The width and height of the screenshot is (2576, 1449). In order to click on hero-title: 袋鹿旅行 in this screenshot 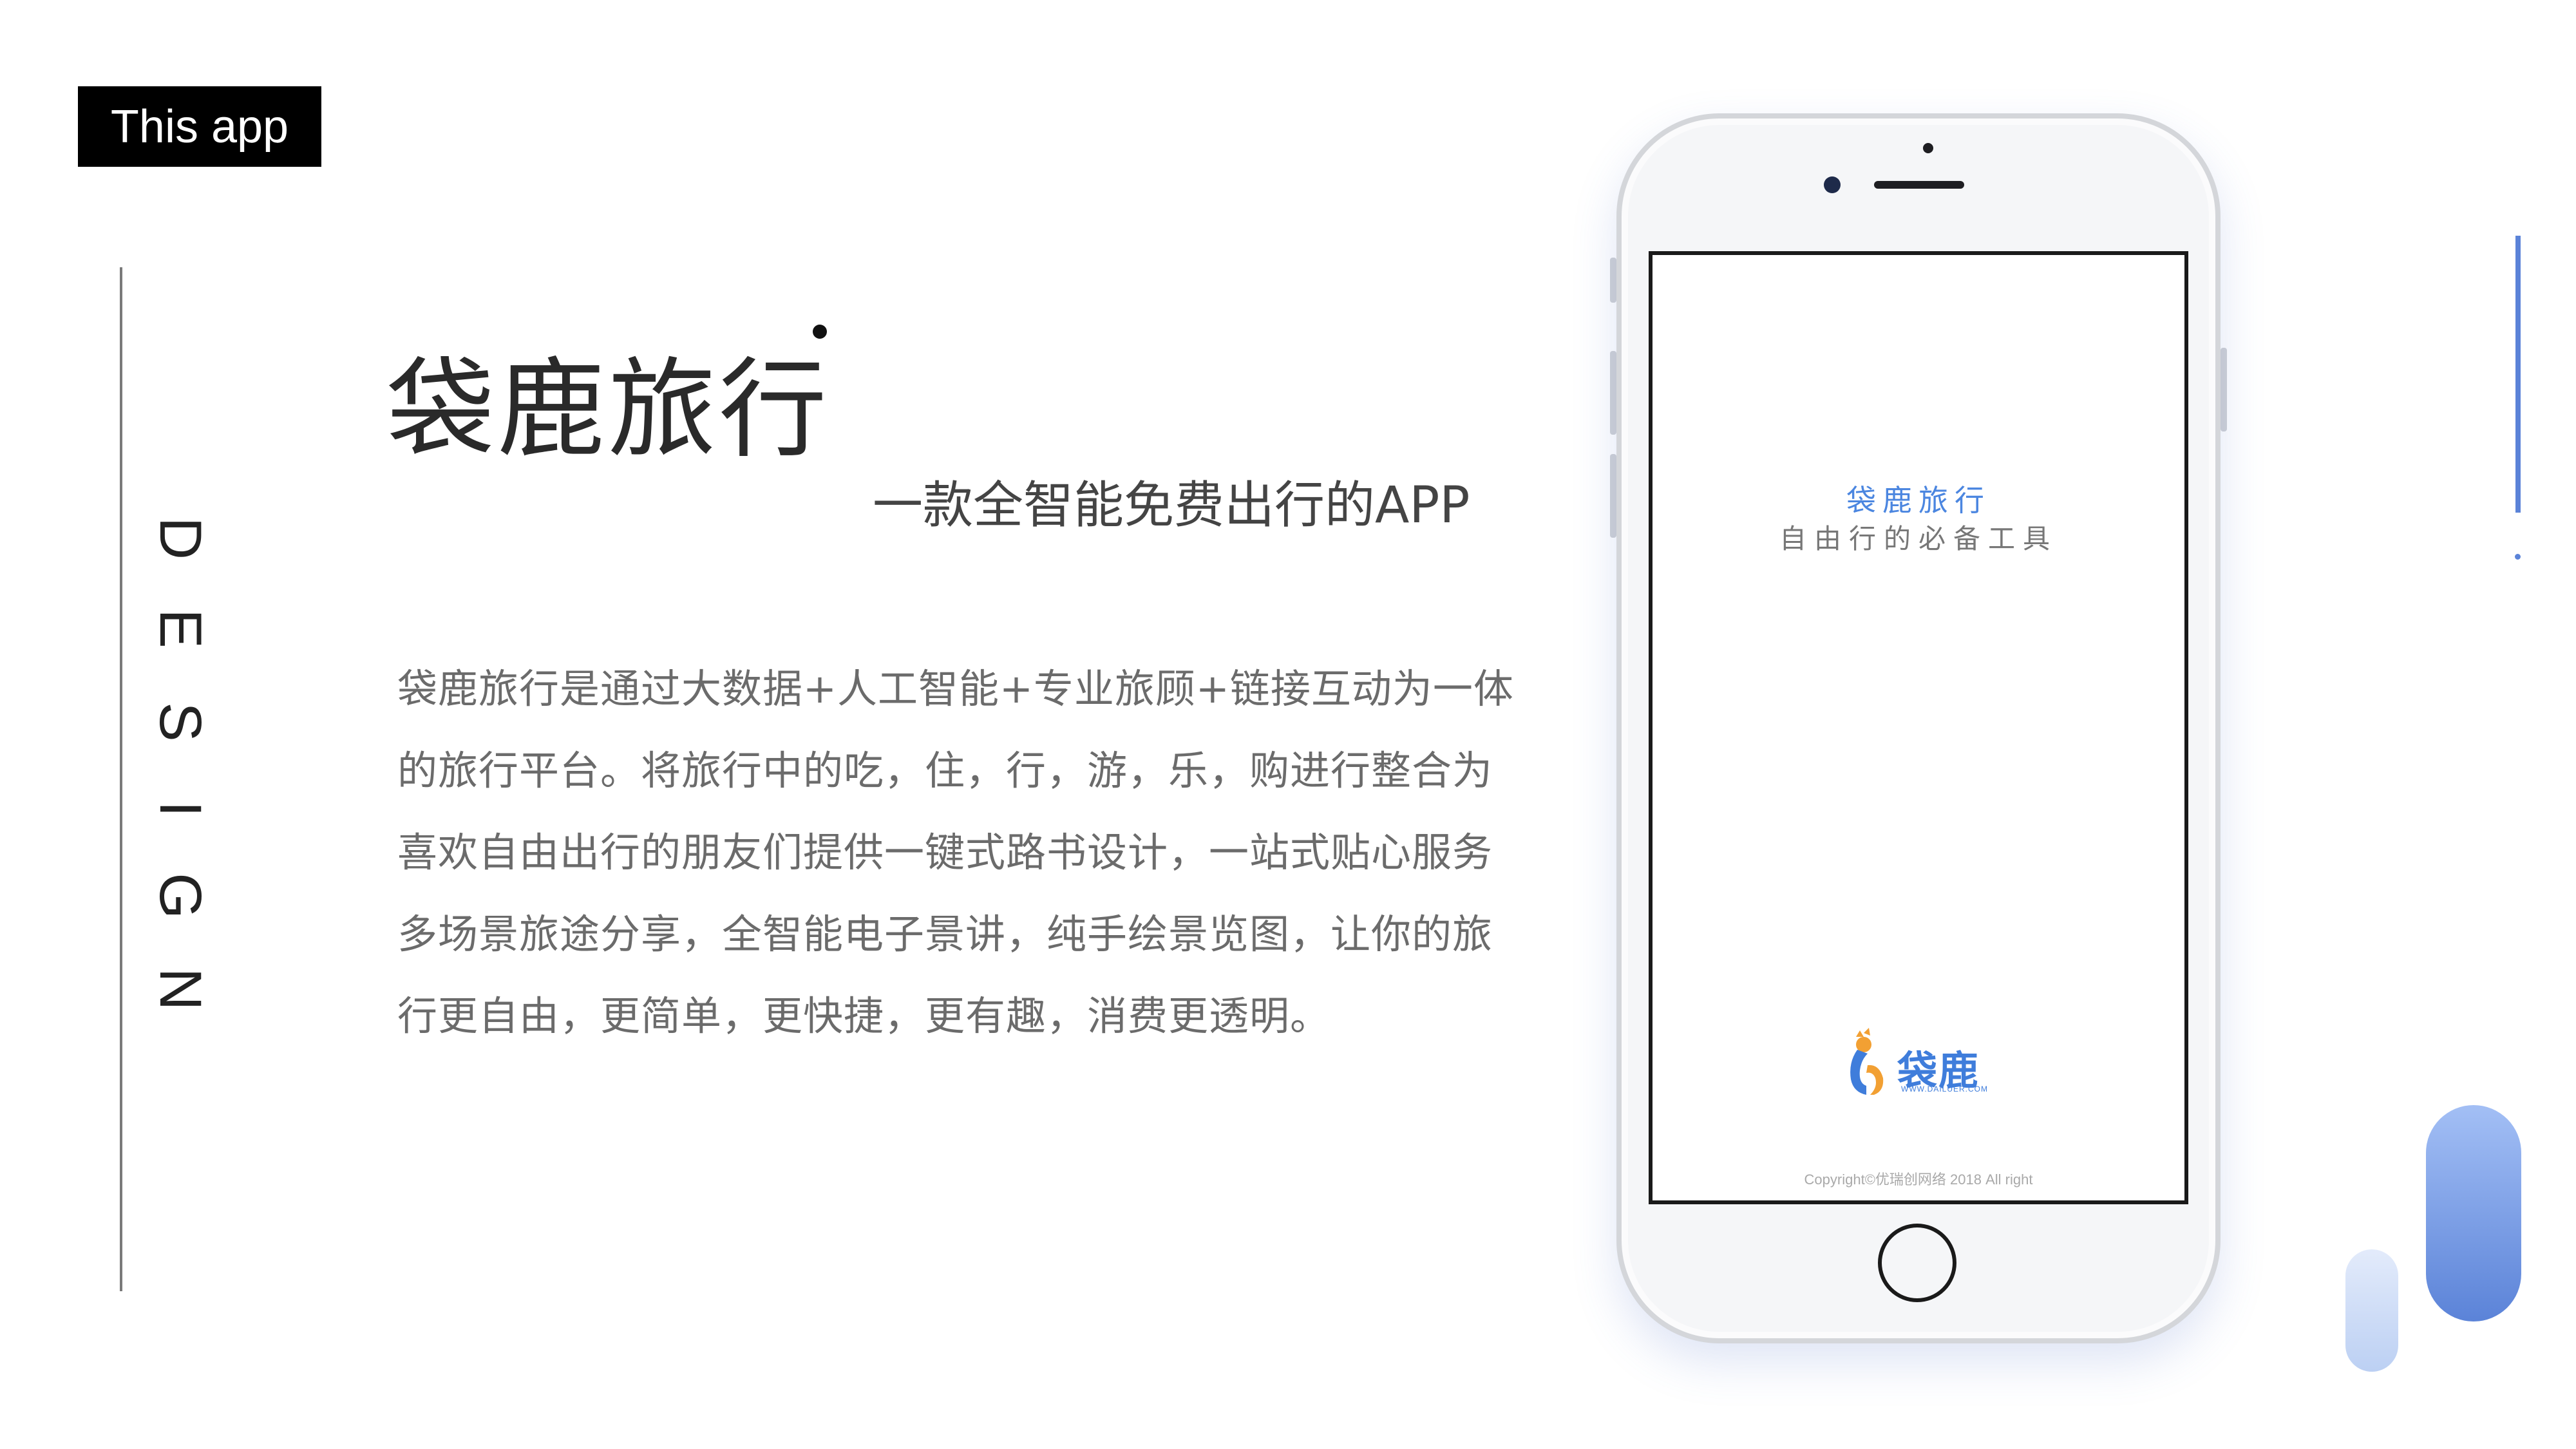, I will do `click(607, 410)`.